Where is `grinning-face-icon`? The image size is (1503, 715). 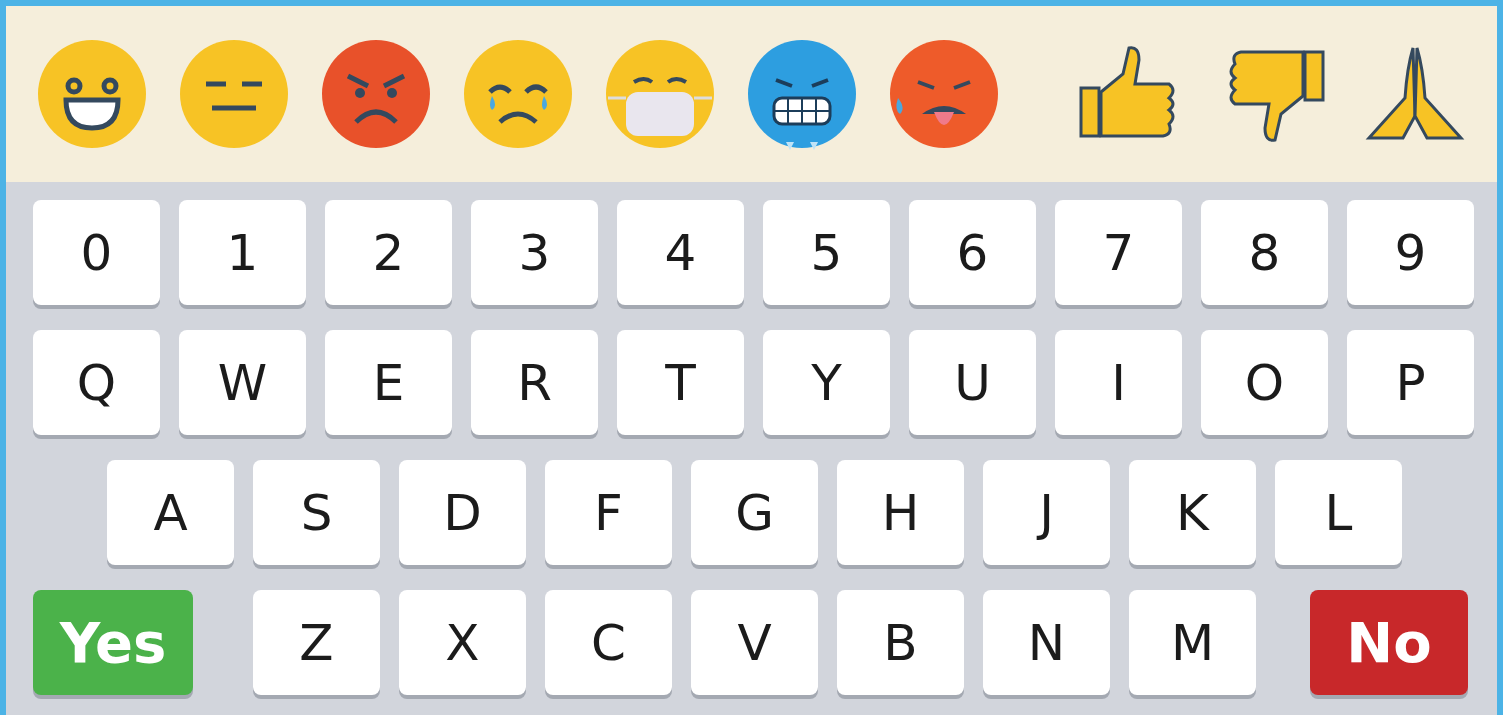
grinning-face-icon is located at coordinates (92, 94).